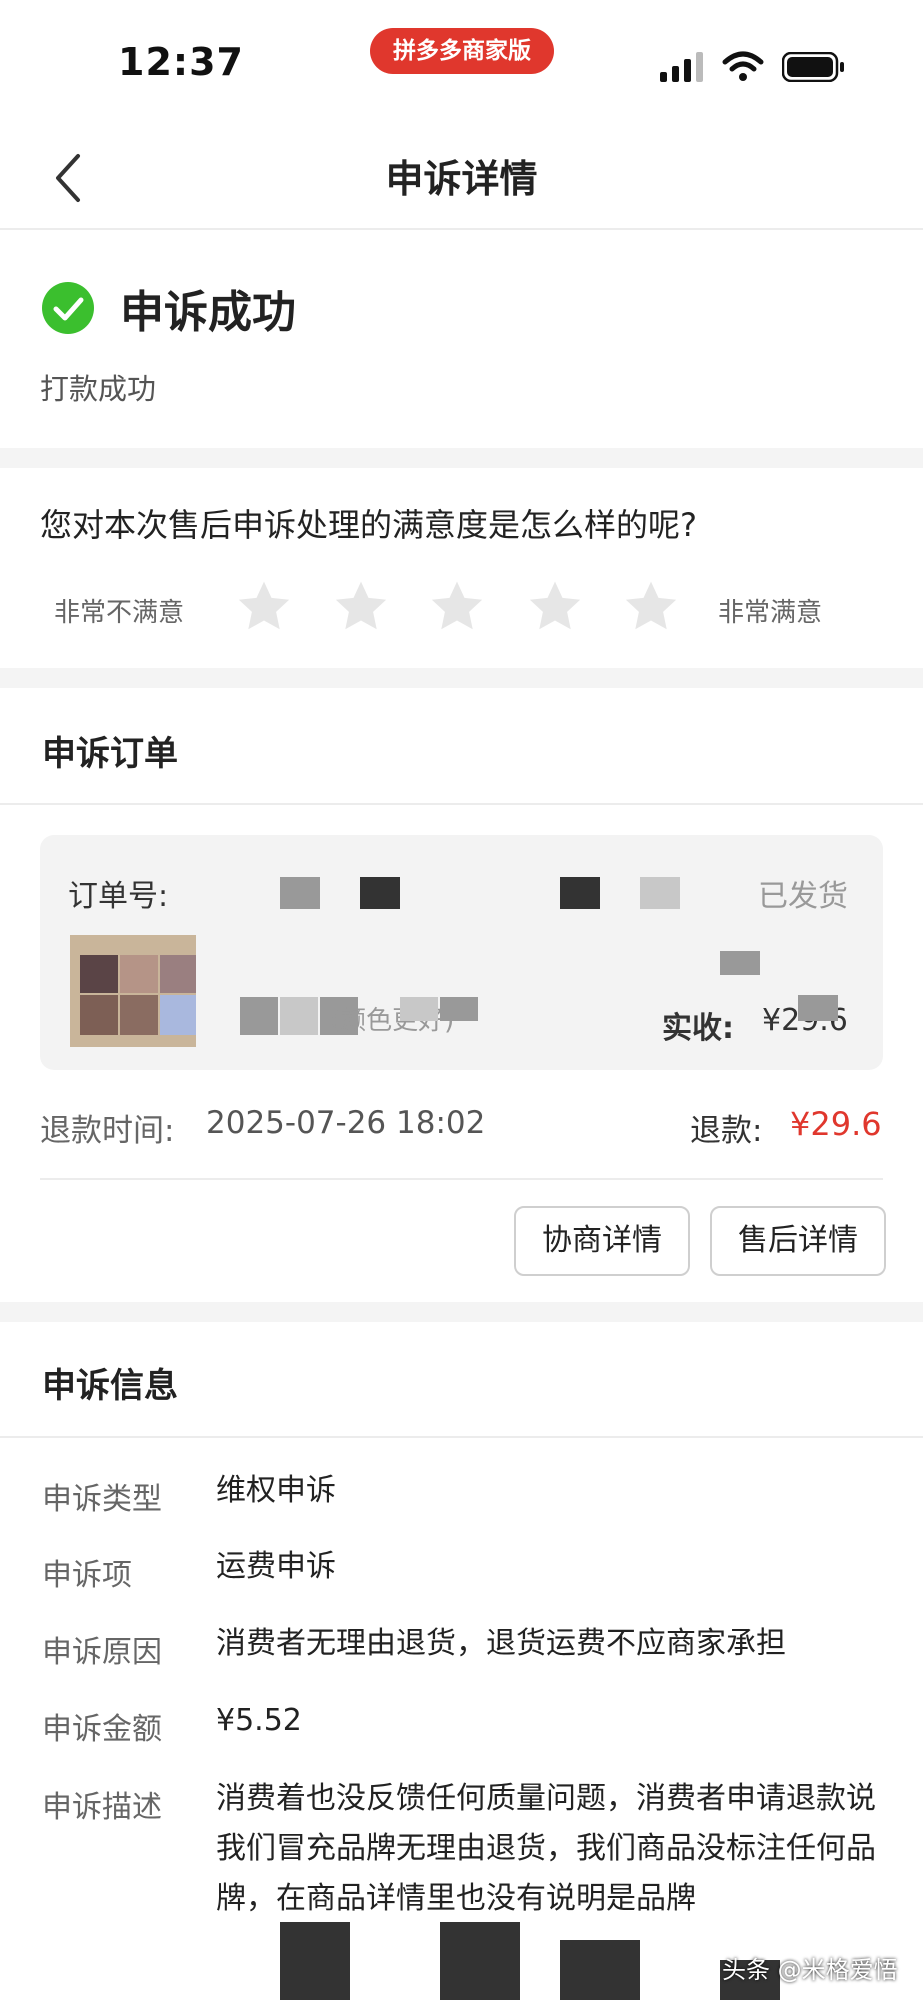 Image resolution: width=923 pixels, height=2000 pixels. Describe the element at coordinates (501, 1643) in the screenshot. I see `appeal-reason-value: 消费者无理由退货，退货运费不应商家承担` at that location.